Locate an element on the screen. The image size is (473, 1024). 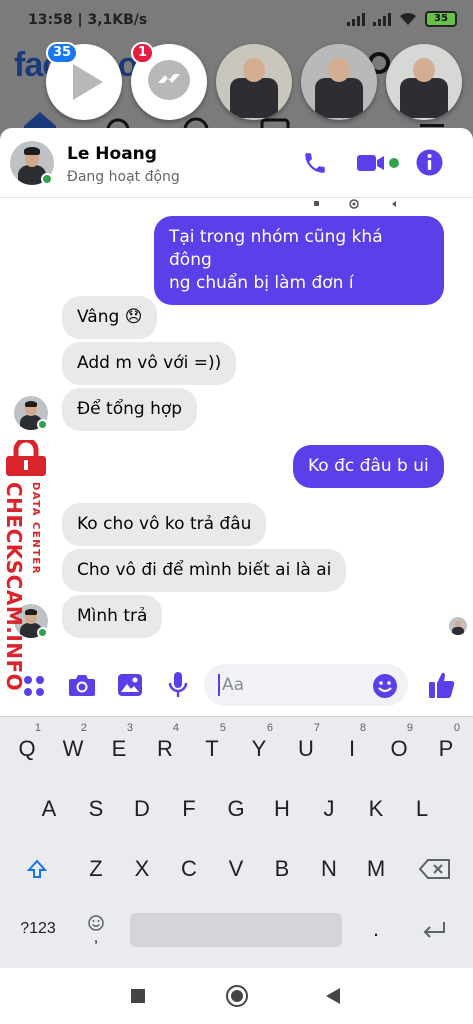
chat-head-badge: 35 is located at coordinates (62, 53).